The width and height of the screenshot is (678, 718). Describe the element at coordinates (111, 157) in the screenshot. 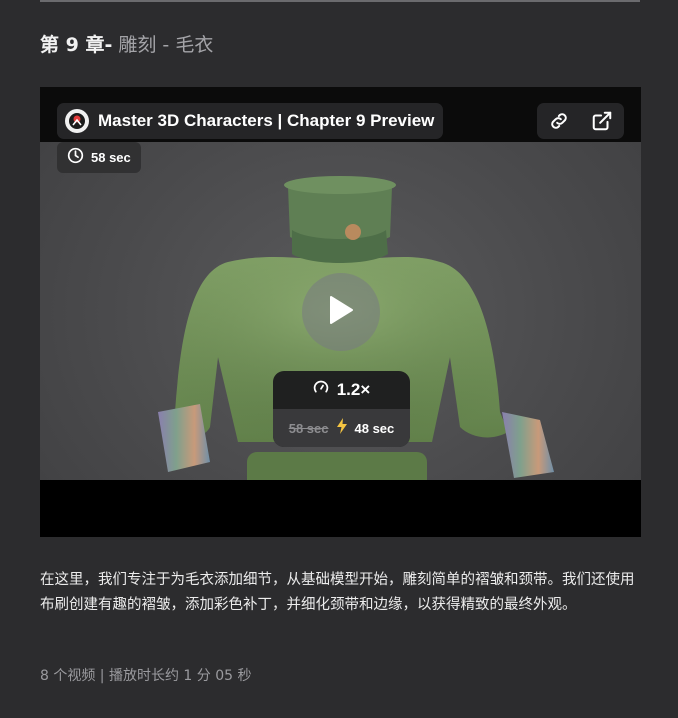

I see `duration-text: 58 sec` at that location.